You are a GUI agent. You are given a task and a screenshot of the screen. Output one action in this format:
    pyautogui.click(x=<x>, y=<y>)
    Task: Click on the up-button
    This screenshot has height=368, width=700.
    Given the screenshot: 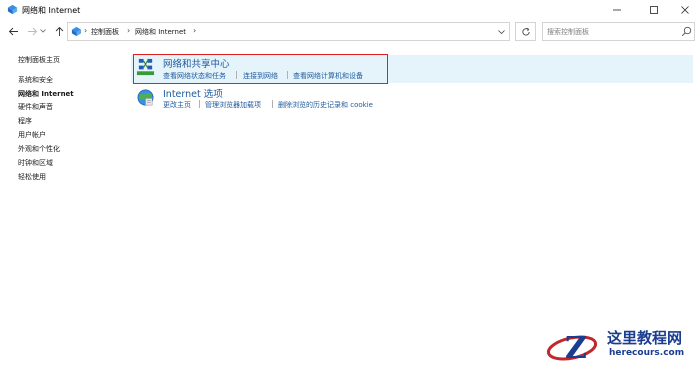 What is the action you would take?
    pyautogui.click(x=59, y=31)
    